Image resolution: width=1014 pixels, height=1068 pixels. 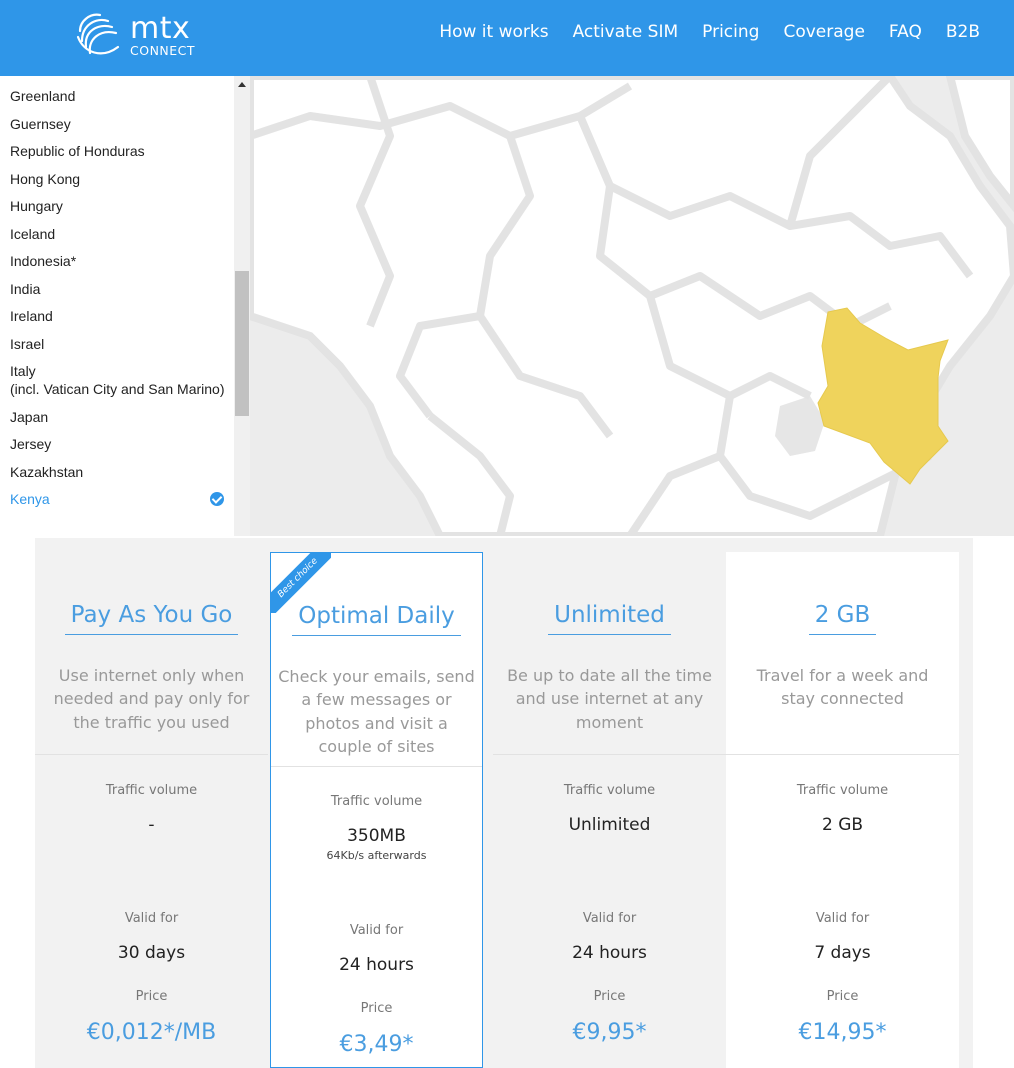 What do you see at coordinates (121, 179) in the screenshot?
I see `country-item: Hong Kong` at bounding box center [121, 179].